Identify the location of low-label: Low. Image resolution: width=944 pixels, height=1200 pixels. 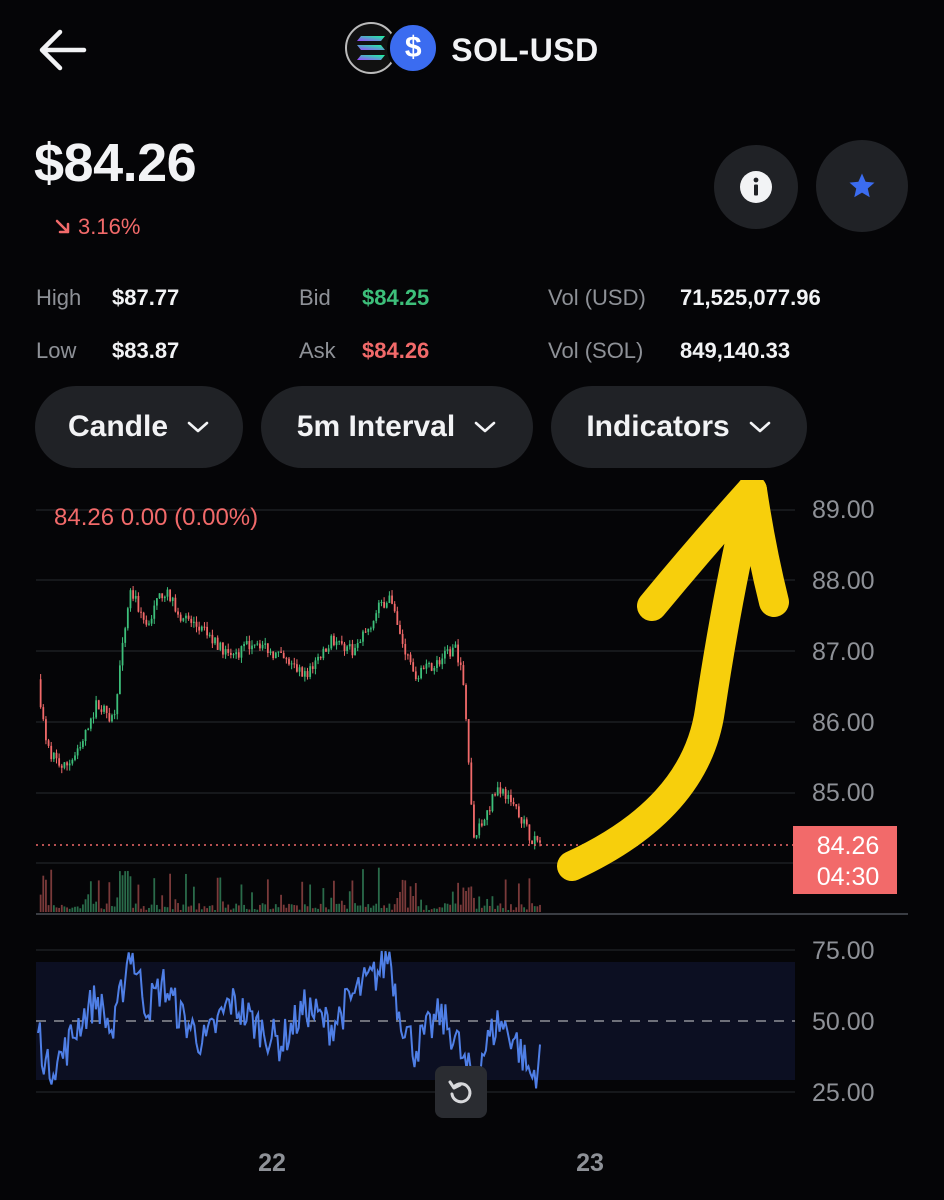
(56, 350).